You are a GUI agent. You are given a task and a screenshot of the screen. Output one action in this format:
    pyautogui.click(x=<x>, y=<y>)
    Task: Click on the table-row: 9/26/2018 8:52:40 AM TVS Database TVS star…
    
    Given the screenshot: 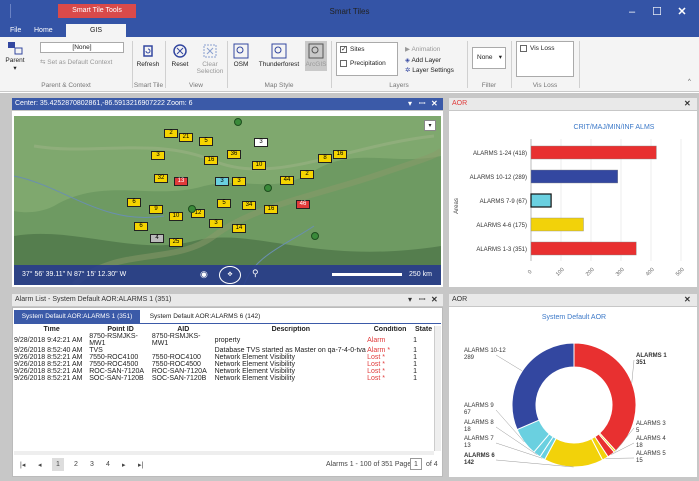 What is the action you would take?
    pyautogui.click(x=224, y=350)
    